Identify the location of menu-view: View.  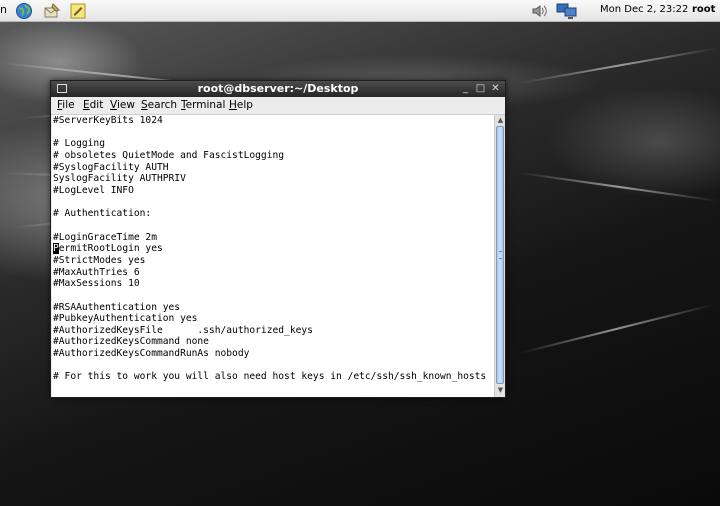
(122, 105).